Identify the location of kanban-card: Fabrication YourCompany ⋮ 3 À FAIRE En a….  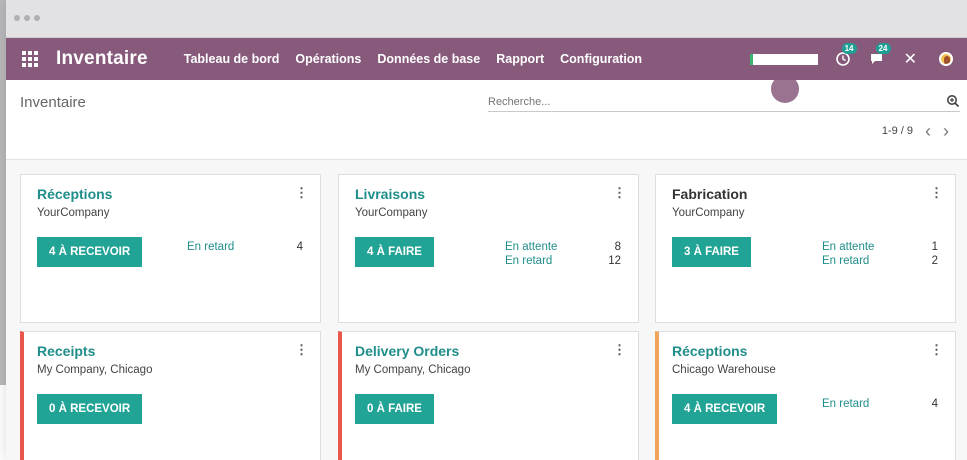
(805, 248).